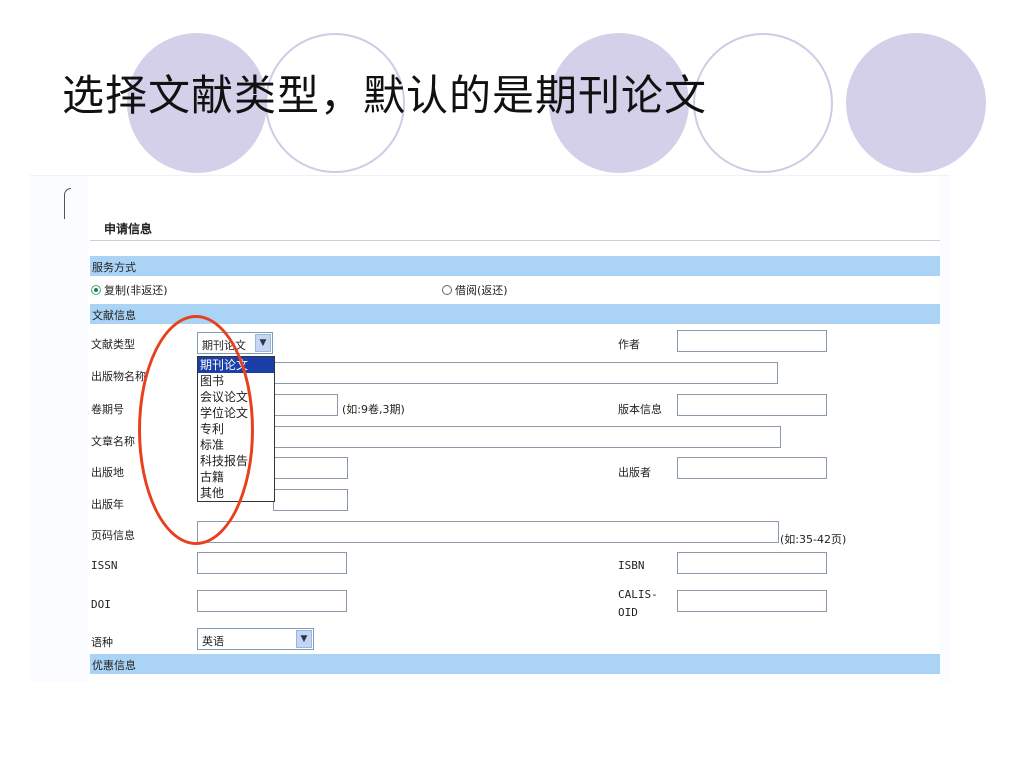  Describe the element at coordinates (752, 468) in the screenshot. I see `publisher-input` at that location.